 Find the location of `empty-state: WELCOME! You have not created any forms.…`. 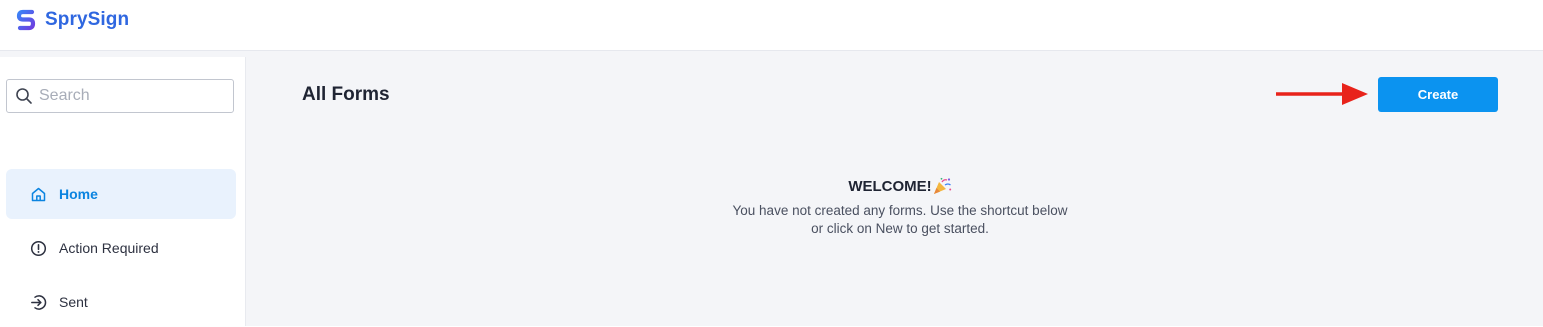

empty-state: WELCOME! You have not created any forms.… is located at coordinates (900, 207).